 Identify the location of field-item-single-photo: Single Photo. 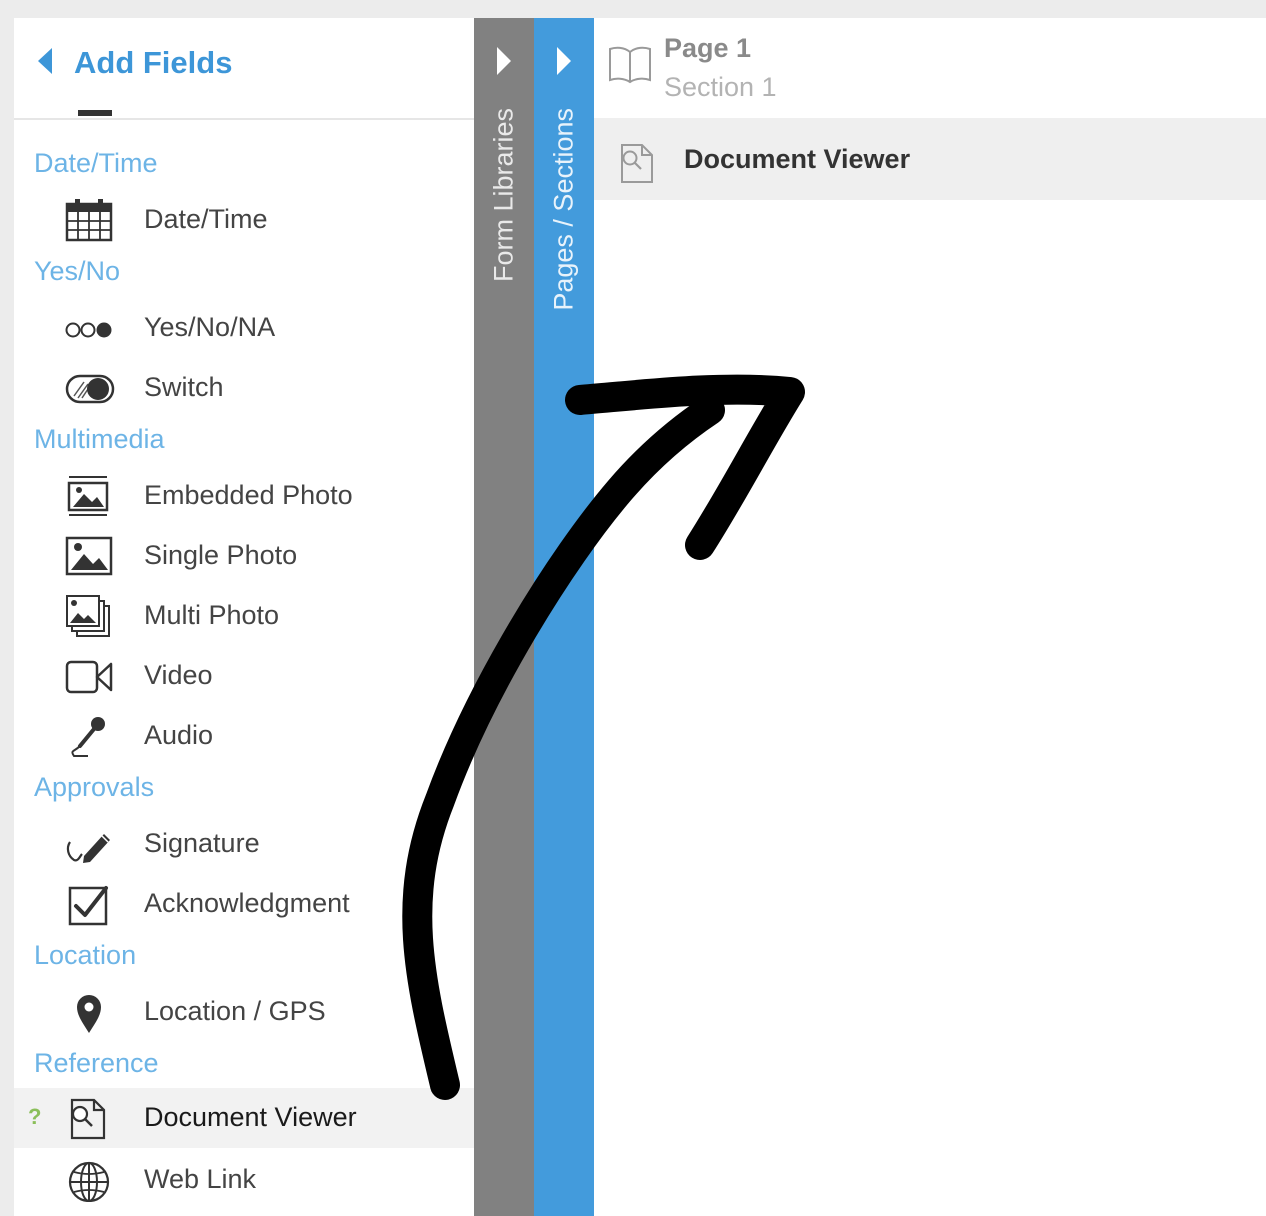
(244, 556).